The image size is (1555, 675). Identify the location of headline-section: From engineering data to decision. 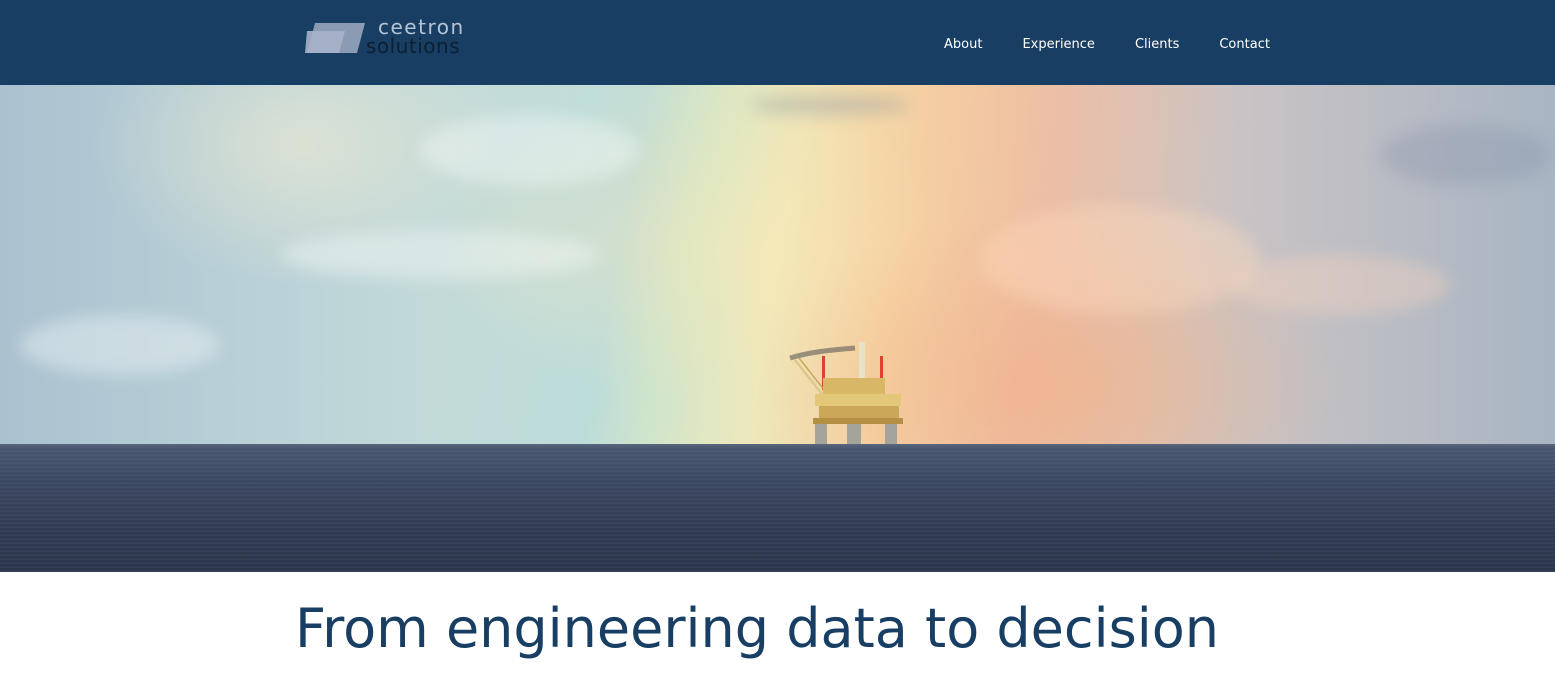
(777, 629).